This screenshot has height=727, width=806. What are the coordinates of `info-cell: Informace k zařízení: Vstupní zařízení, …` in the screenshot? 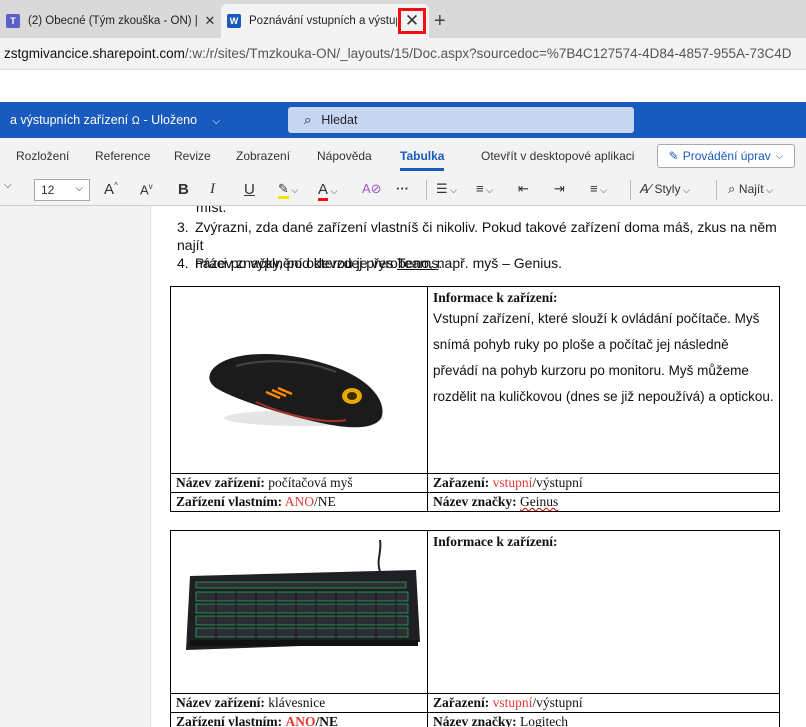 It's located at (603, 380).